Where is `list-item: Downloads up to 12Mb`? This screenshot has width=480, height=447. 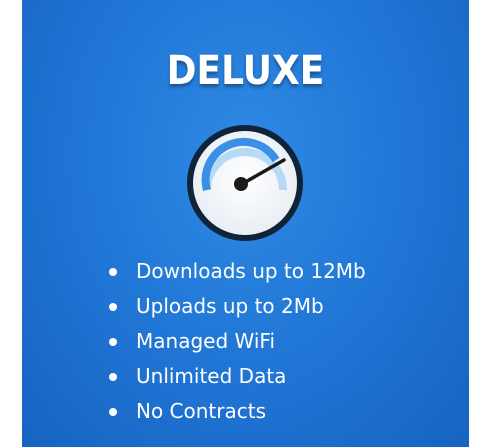 list-item: Downloads up to 12Mb is located at coordinates (233, 271).